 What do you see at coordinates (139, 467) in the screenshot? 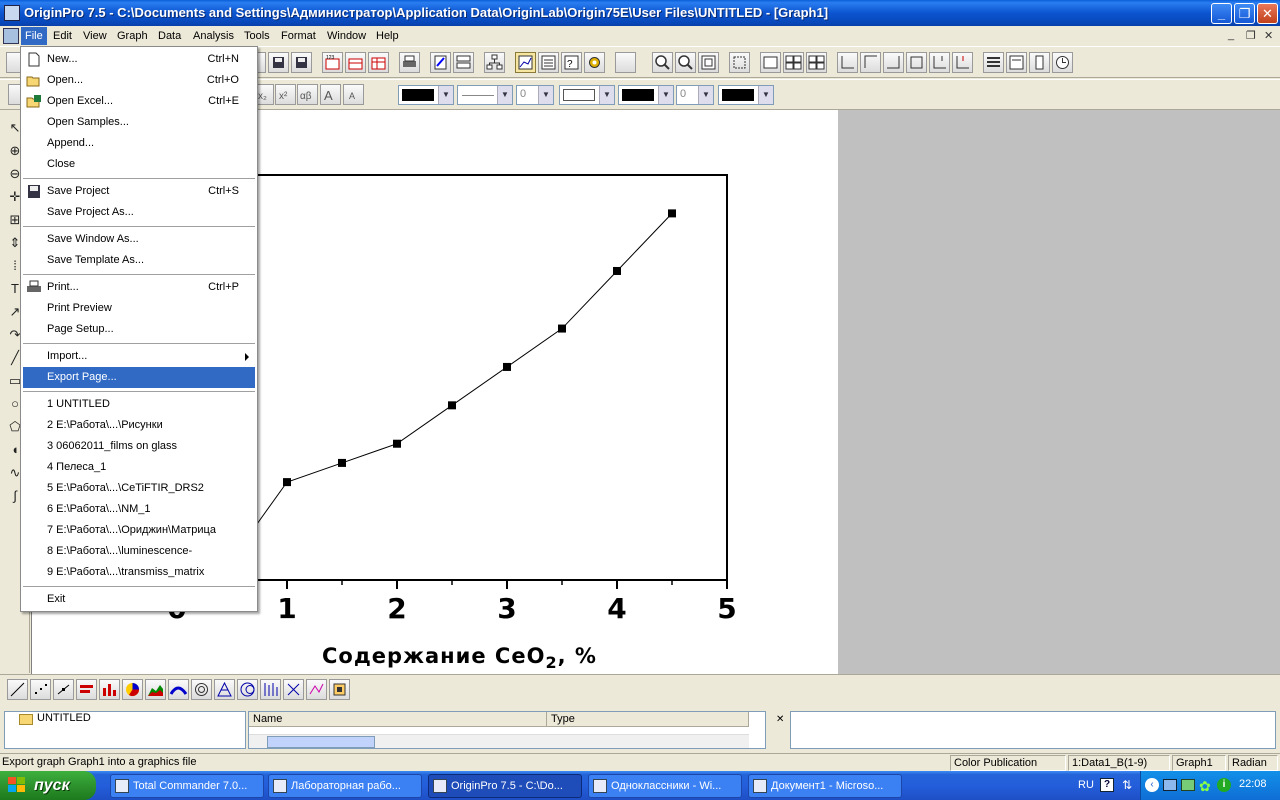
I see `menu-recent-4: 4 Пелеса_1` at bounding box center [139, 467].